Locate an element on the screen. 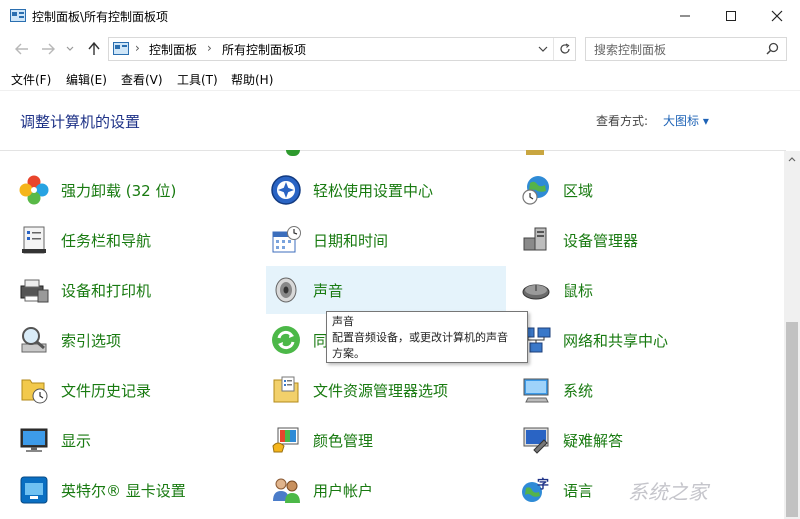  clover-icon is located at coordinates (34, 190).